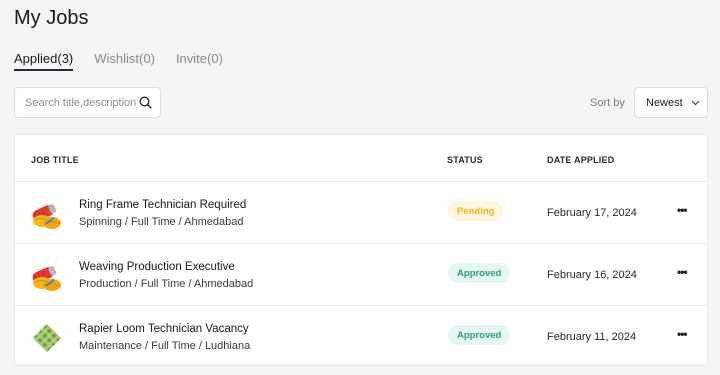  I want to click on tab-applied: Applied(3), so click(44, 61).